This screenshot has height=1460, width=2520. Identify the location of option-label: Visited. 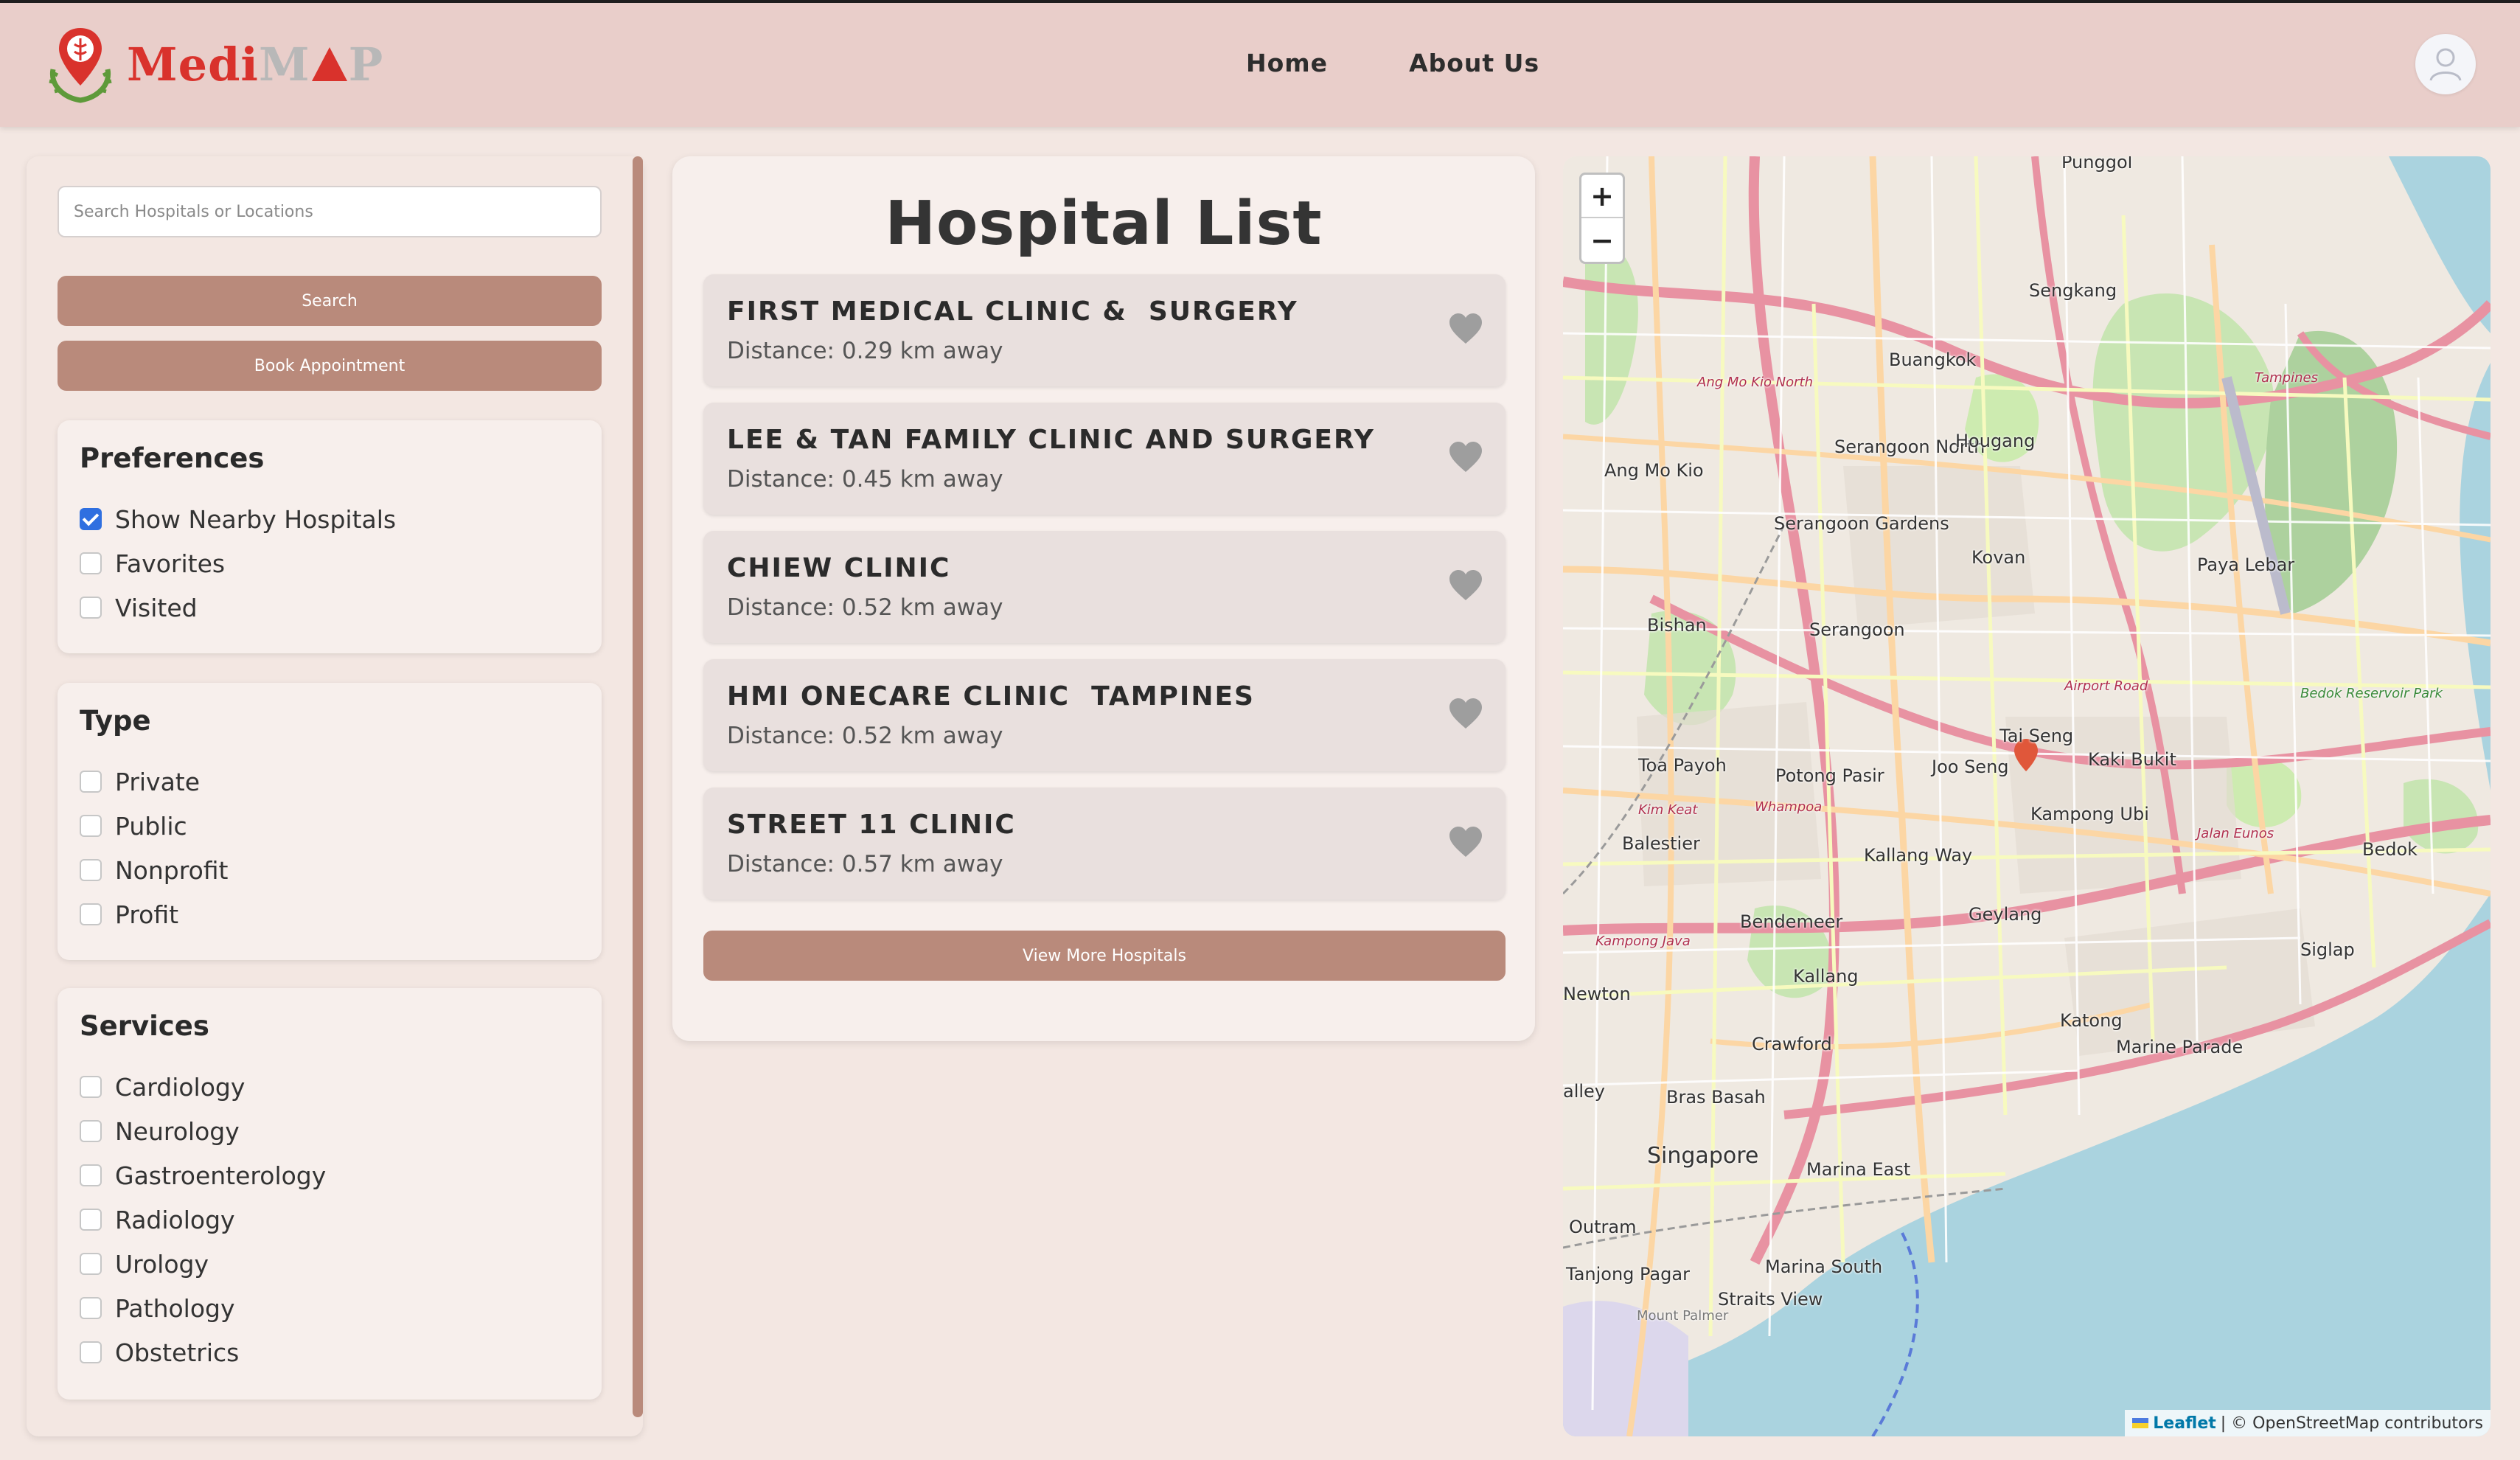
(156, 607).